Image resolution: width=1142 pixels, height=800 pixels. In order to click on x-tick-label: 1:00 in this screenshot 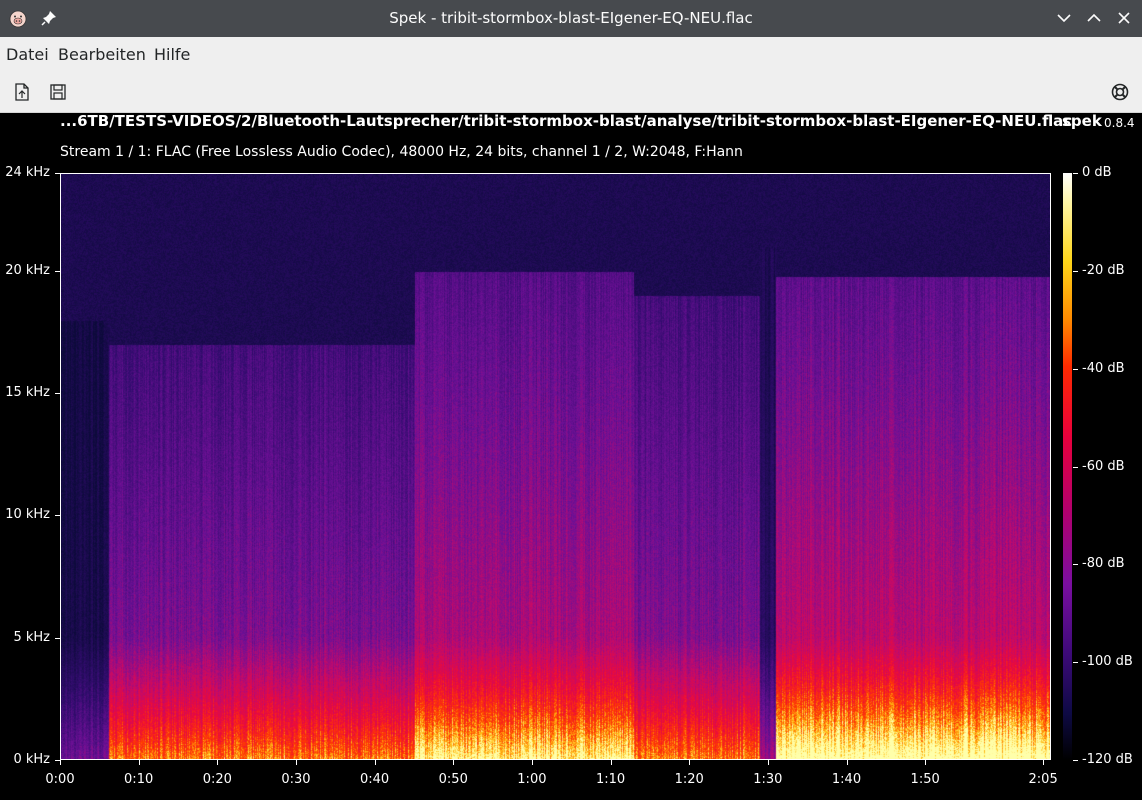, I will do `click(532, 779)`.